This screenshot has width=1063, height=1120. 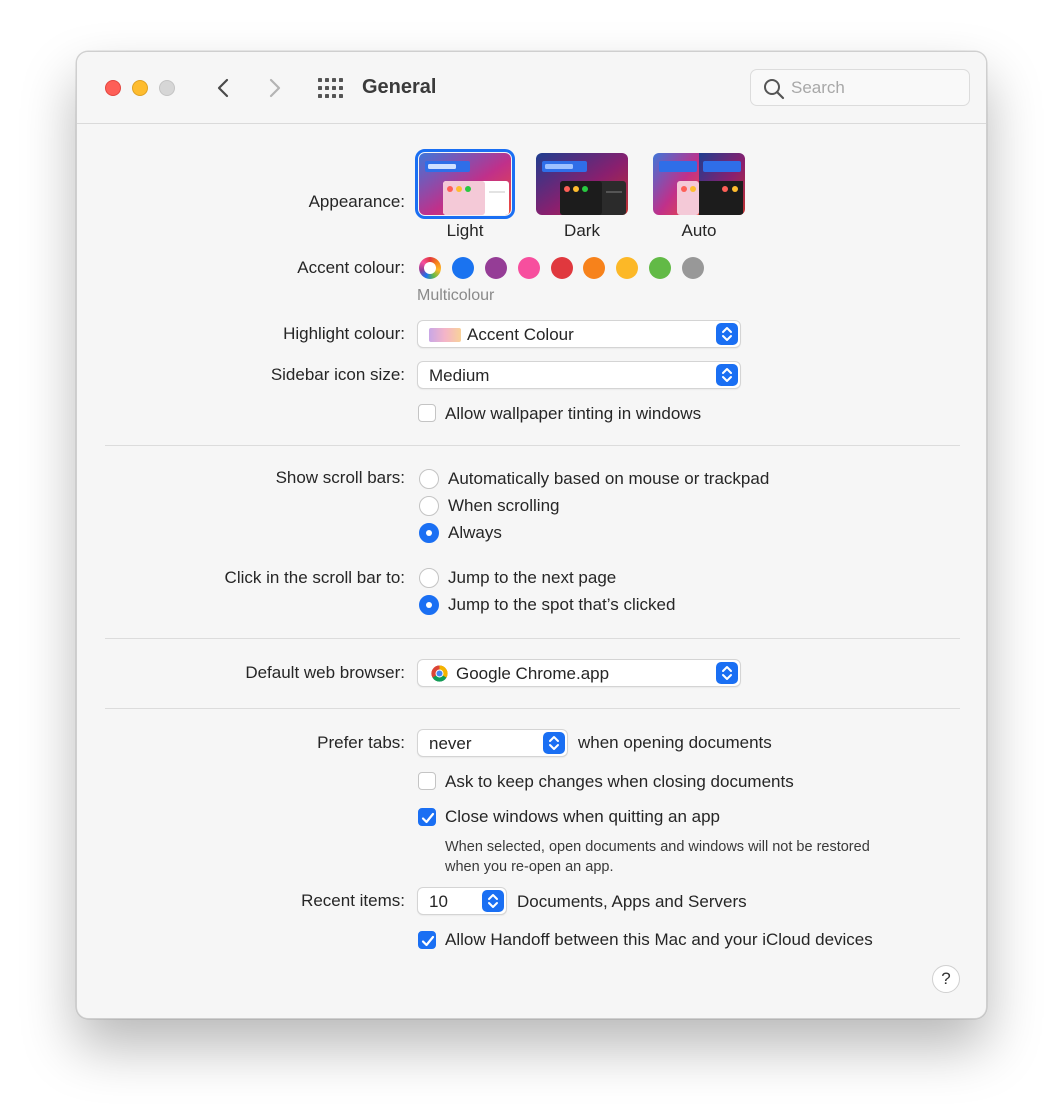 I want to click on appearance-dark-thumbnail, so click(x=582, y=184).